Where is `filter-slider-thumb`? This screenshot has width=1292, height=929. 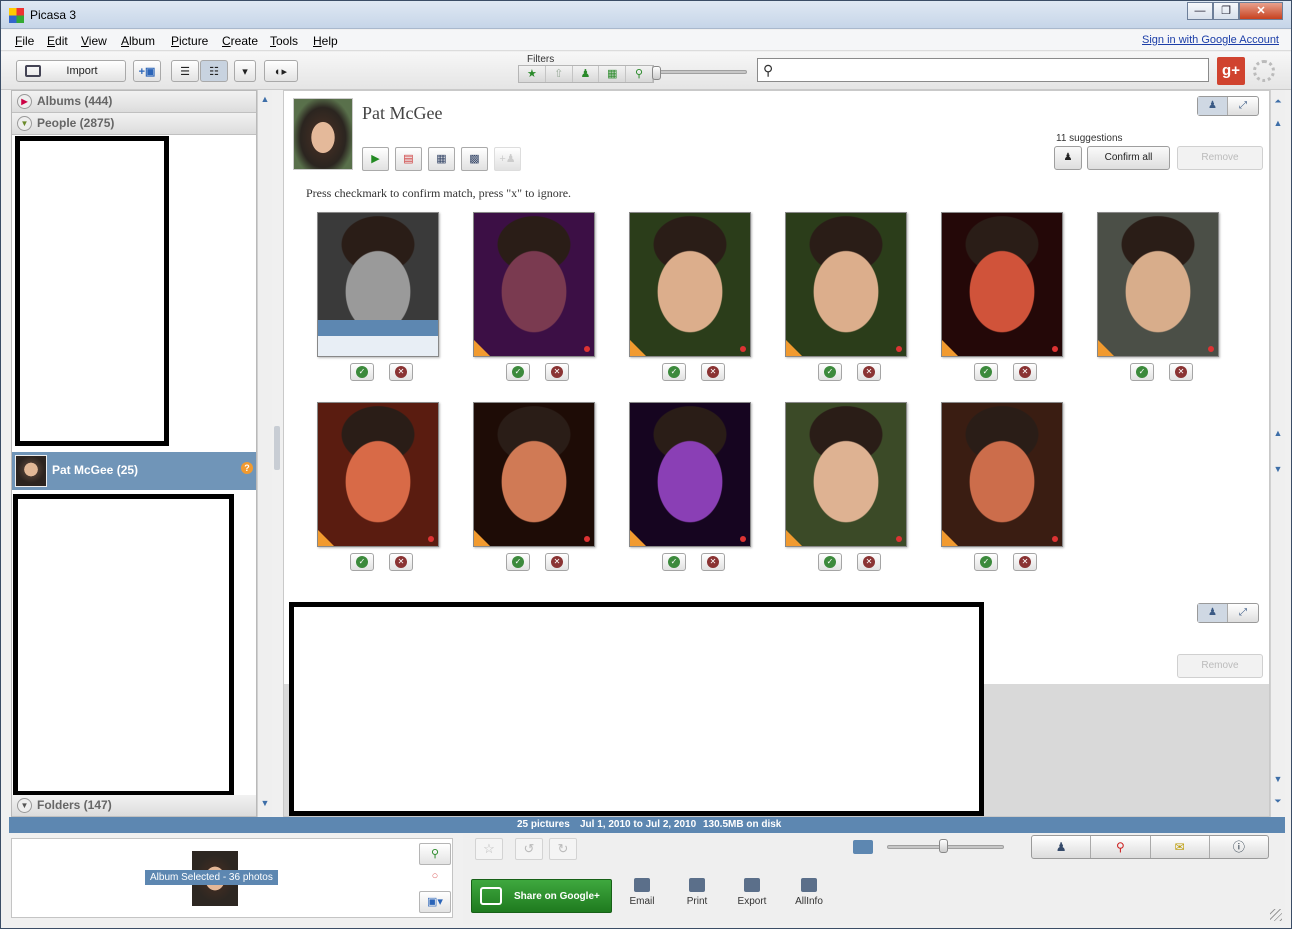 filter-slider-thumb is located at coordinates (656, 73).